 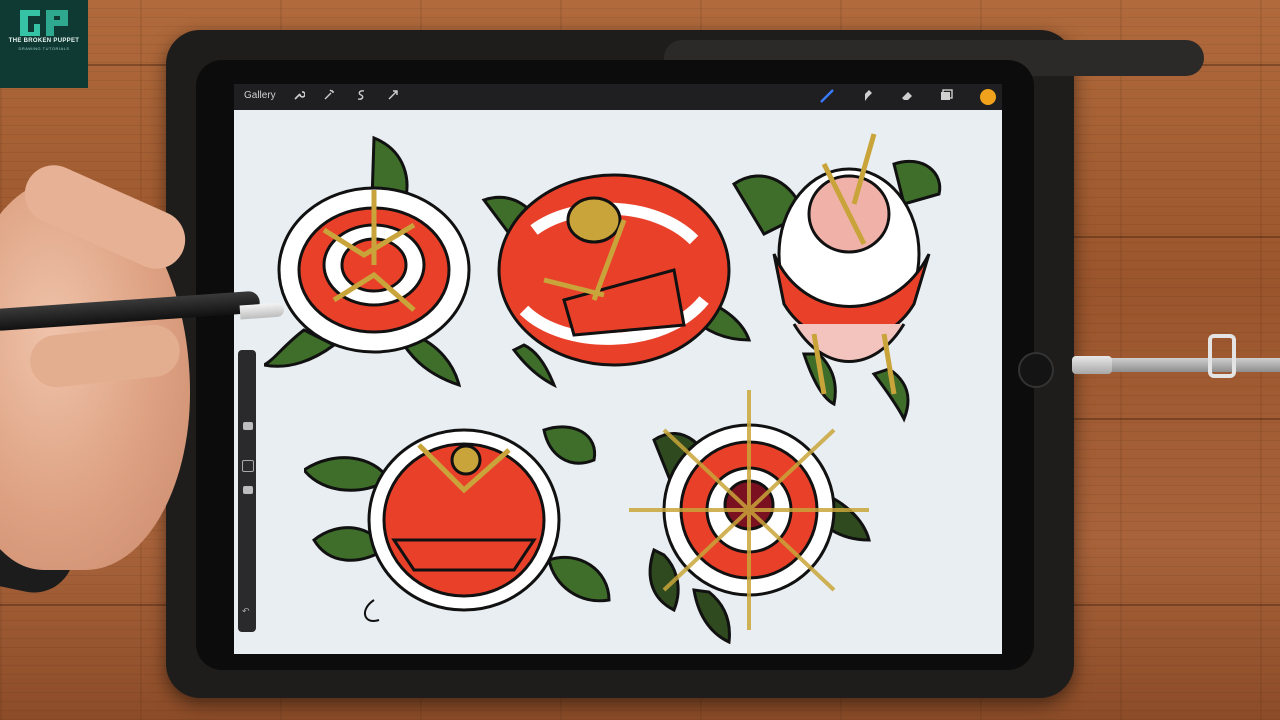 I want to click on channel-logo: THE BROKEN PUPPET DRAWING TUTORIALS, so click(x=44, y=44).